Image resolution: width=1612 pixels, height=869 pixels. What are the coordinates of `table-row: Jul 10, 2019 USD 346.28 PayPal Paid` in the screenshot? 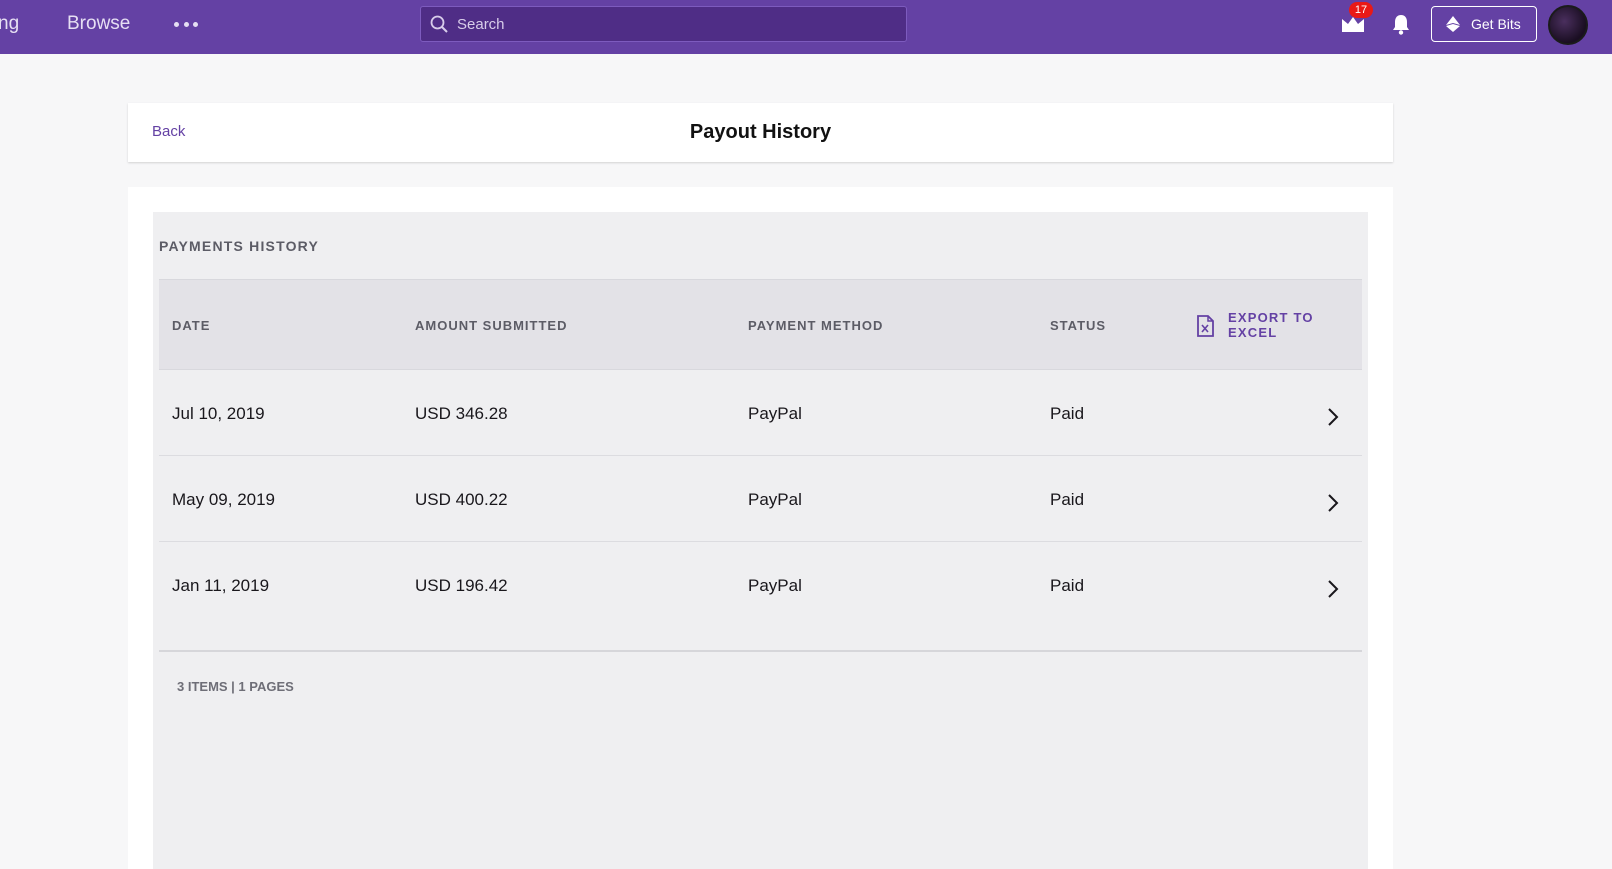 It's located at (760, 413).